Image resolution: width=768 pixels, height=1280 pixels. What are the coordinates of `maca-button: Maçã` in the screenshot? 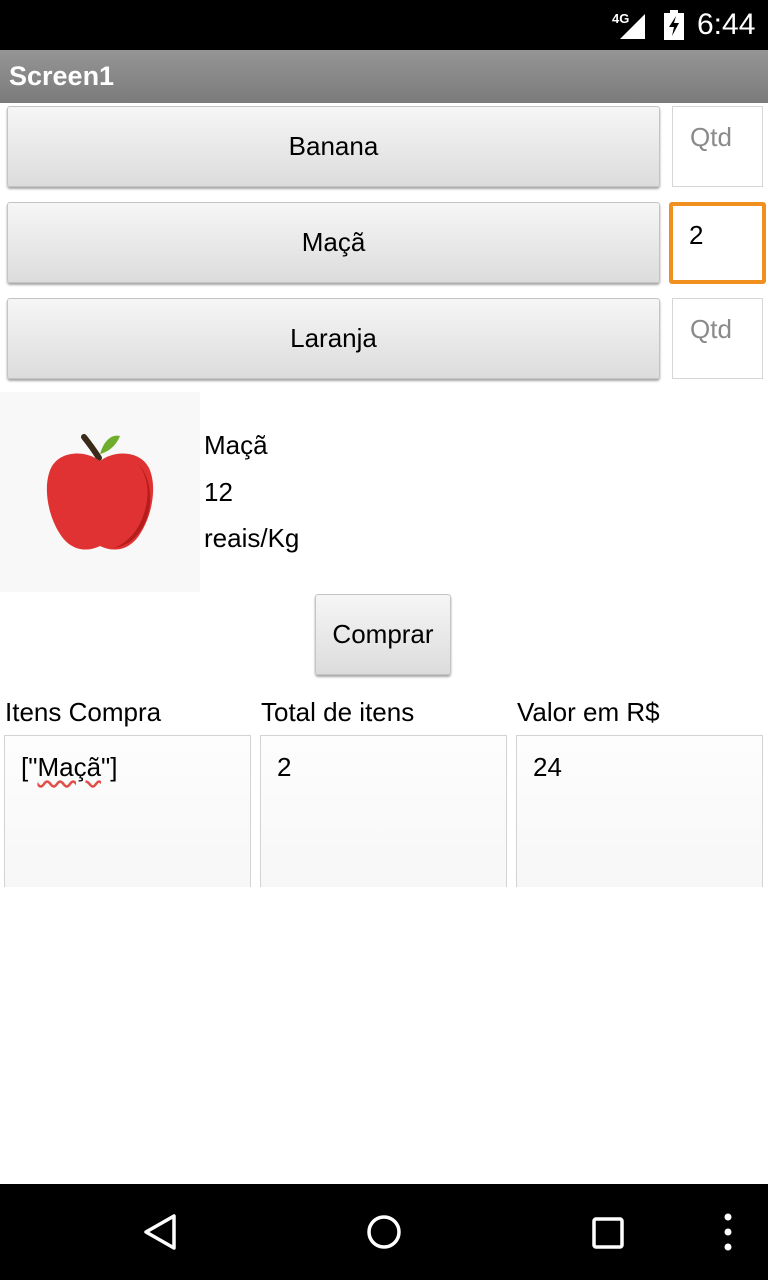 It's located at (333, 242).